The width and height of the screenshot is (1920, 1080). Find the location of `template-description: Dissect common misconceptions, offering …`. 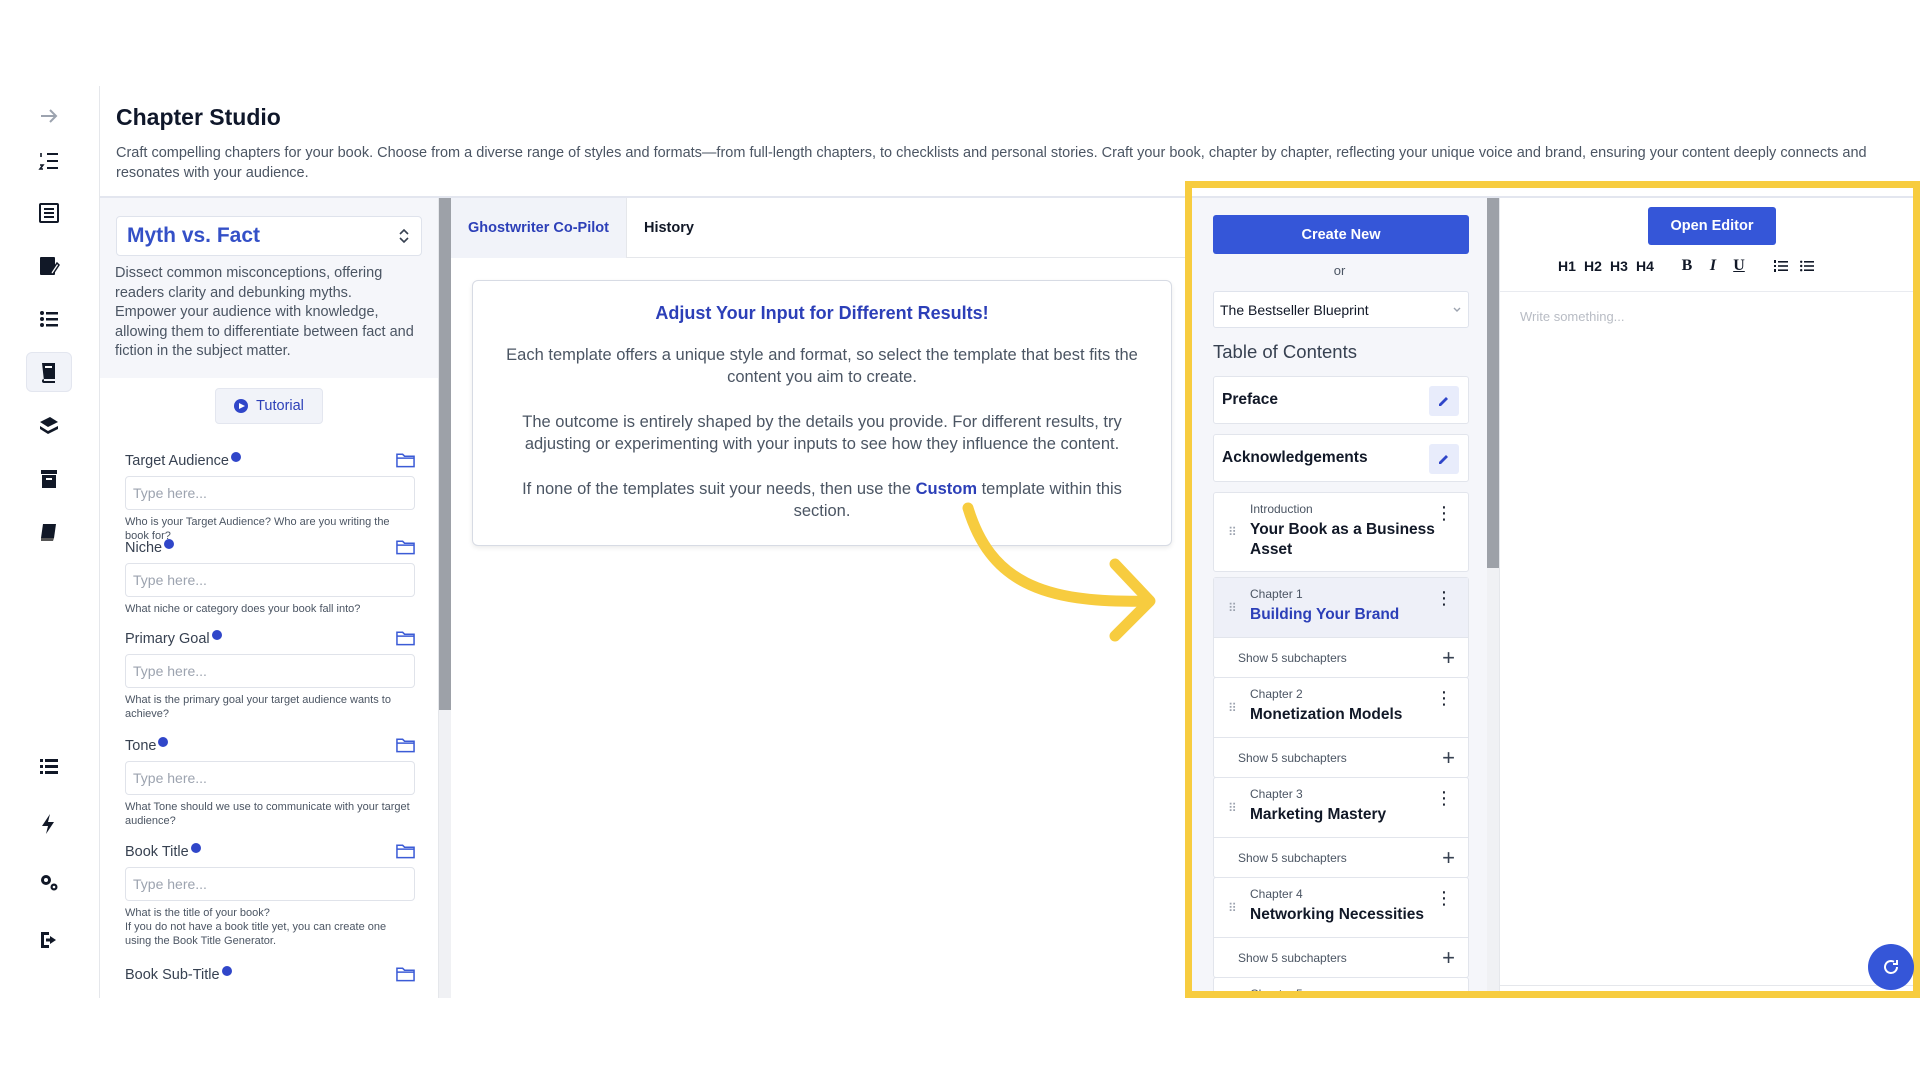

template-description: Dissect common misconceptions, offering … is located at coordinates (264, 312).